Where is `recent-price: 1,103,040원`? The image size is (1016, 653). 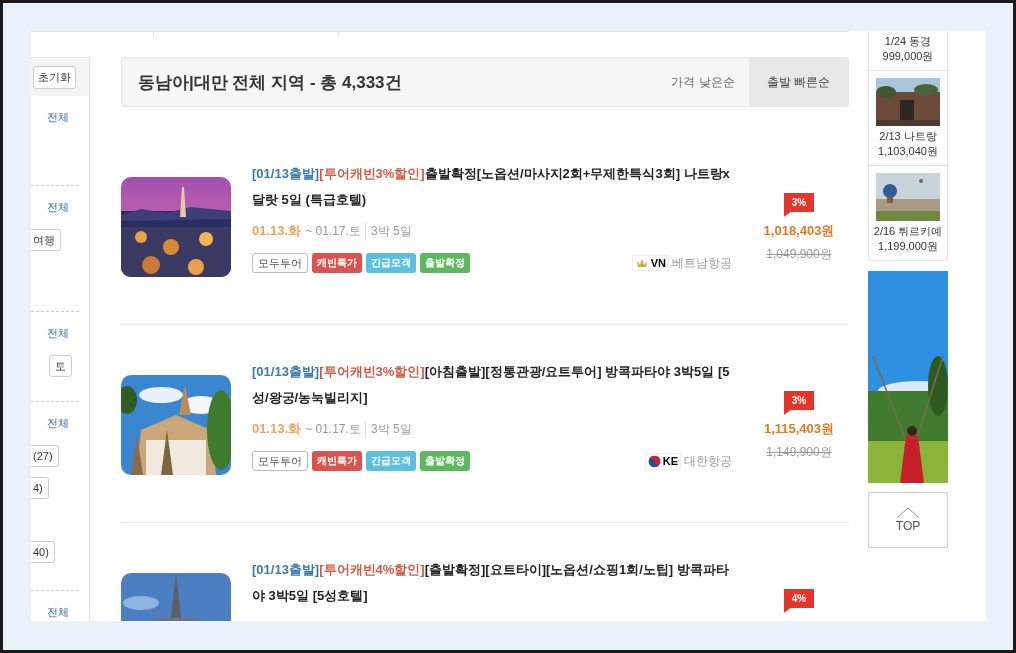 recent-price: 1,103,040원 is located at coordinates (908, 151).